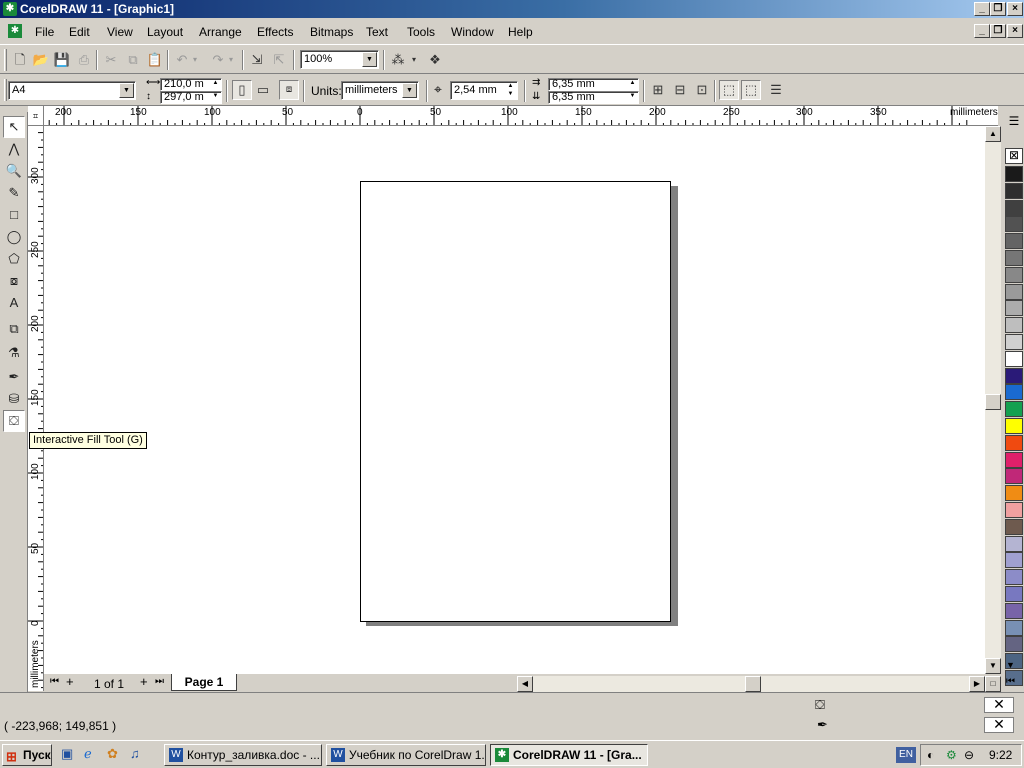 This screenshot has height=768, width=1024. Describe the element at coordinates (414, 60) in the screenshot. I see `launcher-dropdown-icon: ▾` at that location.